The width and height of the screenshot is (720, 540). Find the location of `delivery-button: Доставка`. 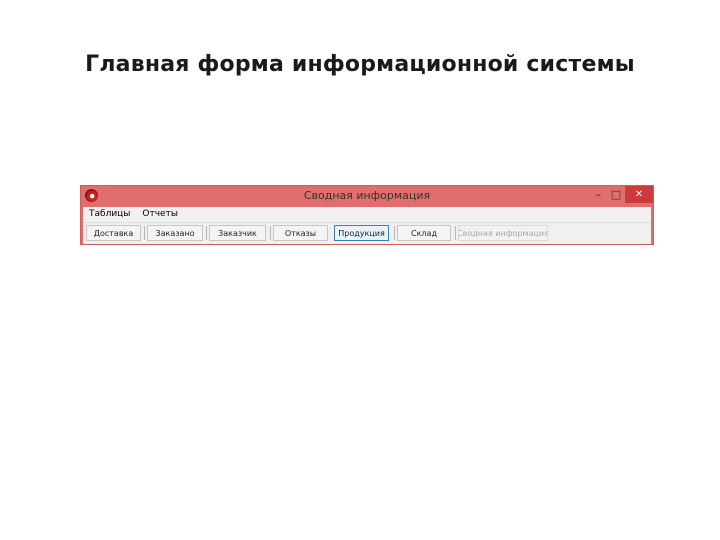

delivery-button: Доставка is located at coordinates (113, 233).